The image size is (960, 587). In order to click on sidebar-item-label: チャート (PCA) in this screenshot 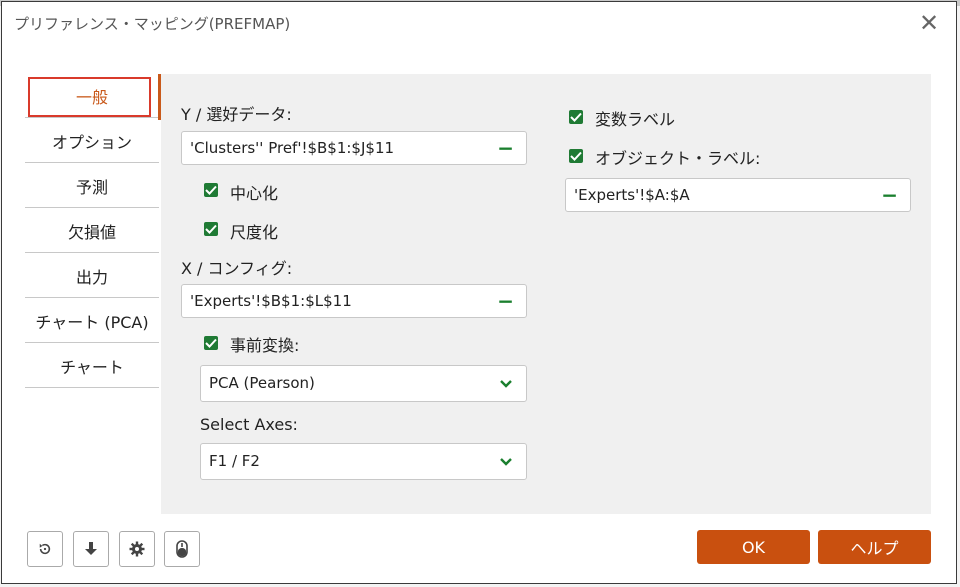, I will do `click(92, 322)`.